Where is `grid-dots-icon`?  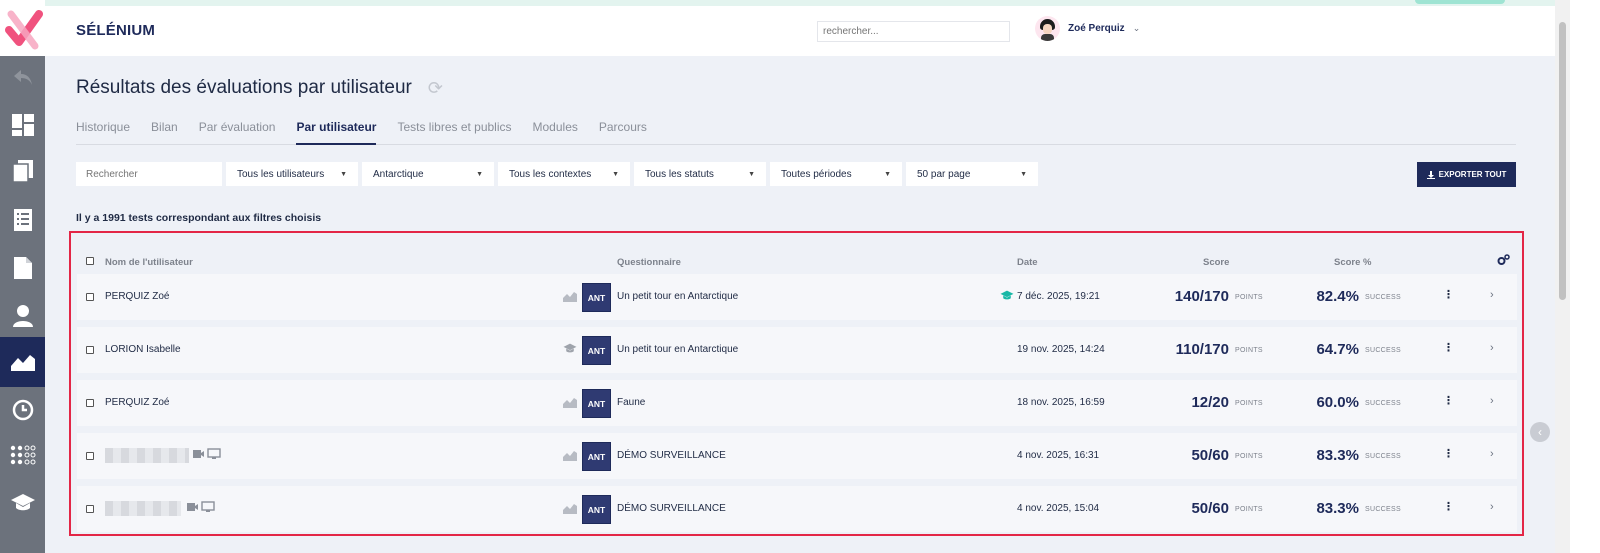
grid-dots-icon is located at coordinates (22, 456).